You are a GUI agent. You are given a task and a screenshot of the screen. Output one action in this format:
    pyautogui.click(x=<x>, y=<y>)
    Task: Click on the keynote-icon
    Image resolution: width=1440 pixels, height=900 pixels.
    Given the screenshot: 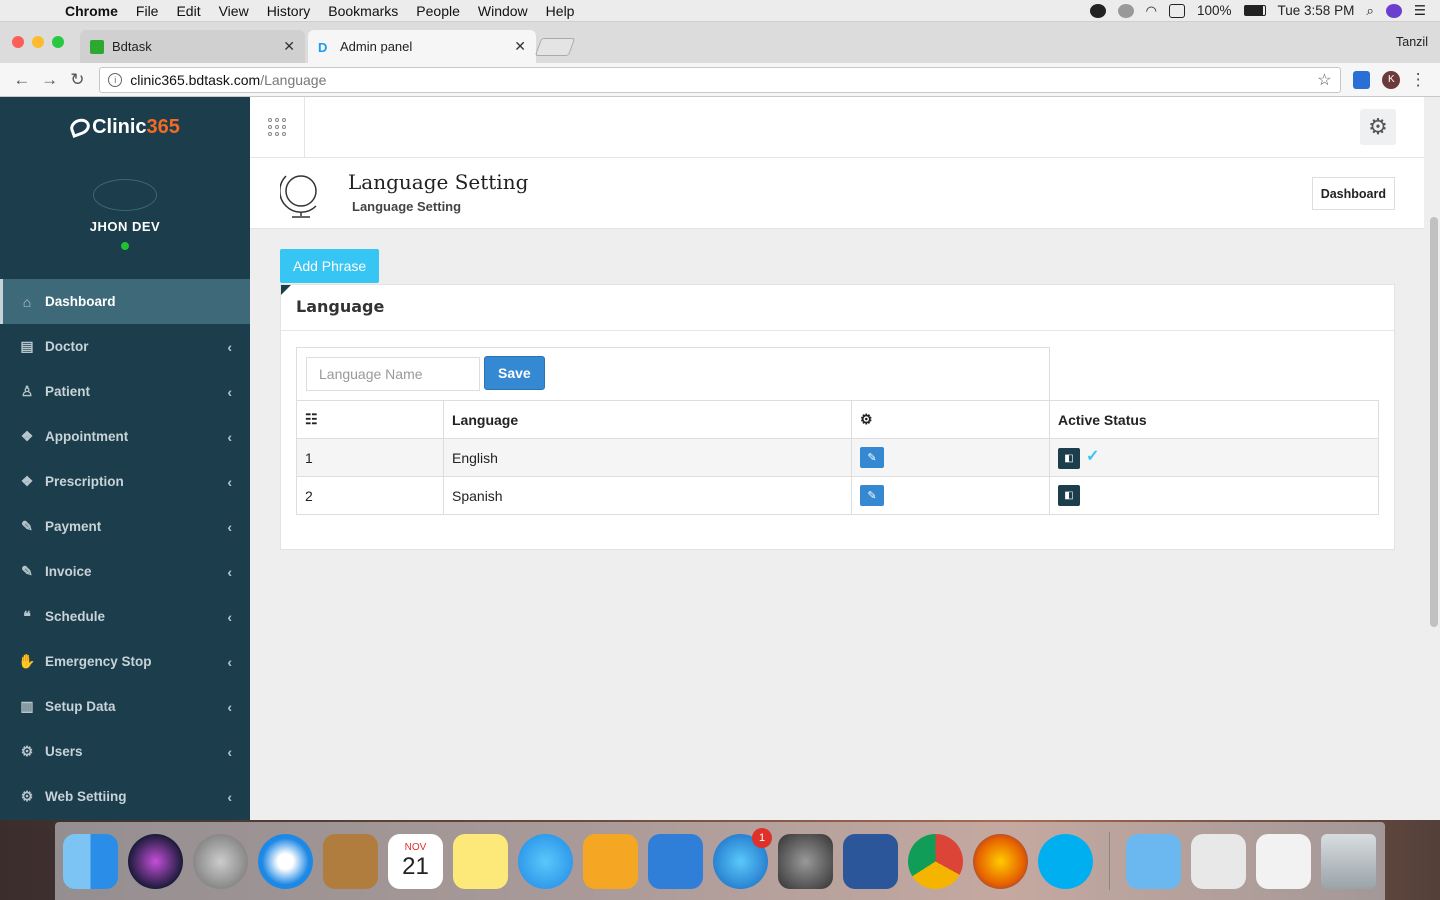 What is the action you would take?
    pyautogui.click(x=675, y=861)
    